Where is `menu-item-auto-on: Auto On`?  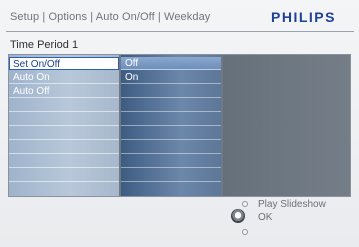 menu-item-auto-on: Auto On is located at coordinates (64, 77).